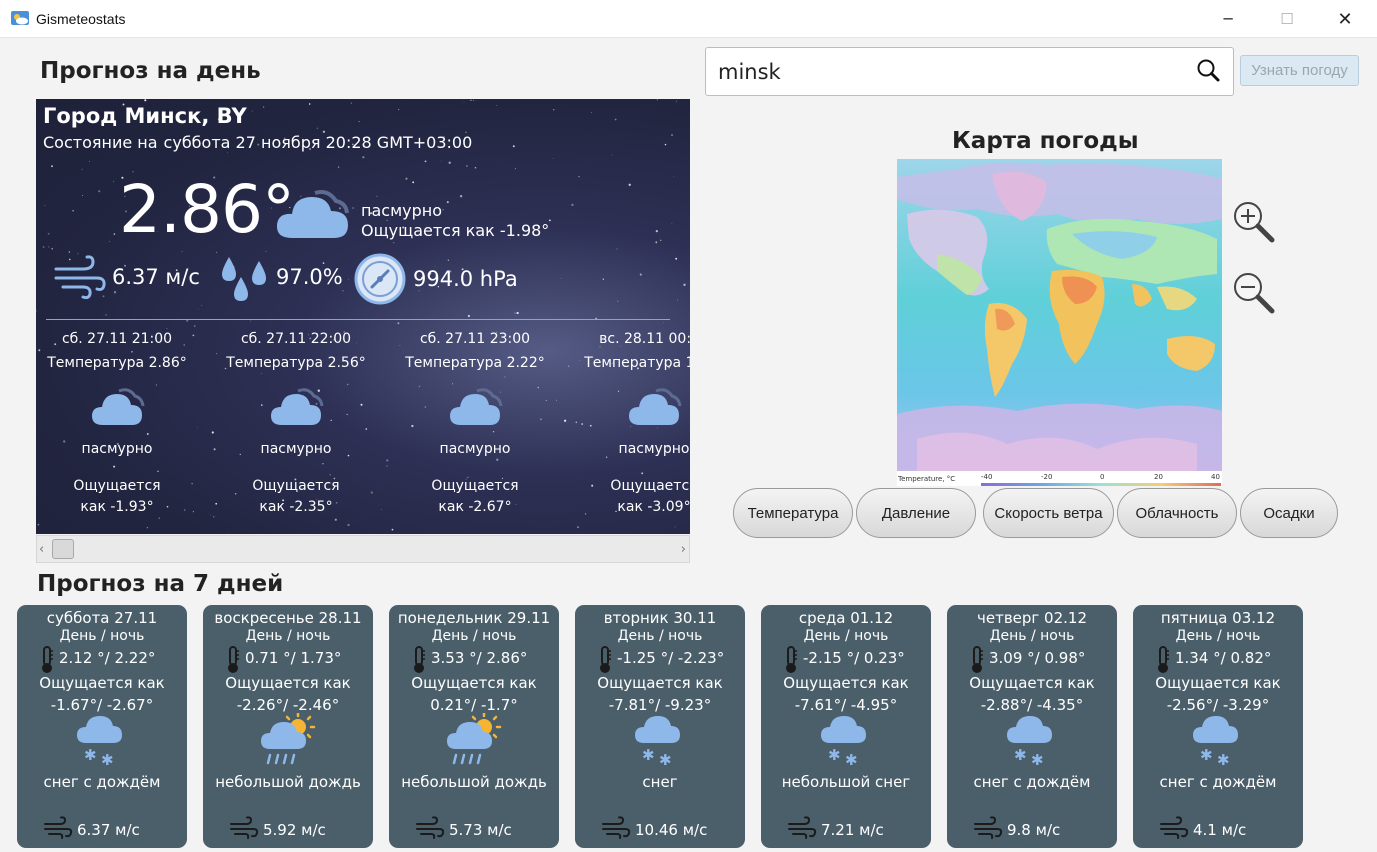  Describe the element at coordinates (843, 742) in the screenshot. I see `snow-icon: ✱ ✱` at that location.